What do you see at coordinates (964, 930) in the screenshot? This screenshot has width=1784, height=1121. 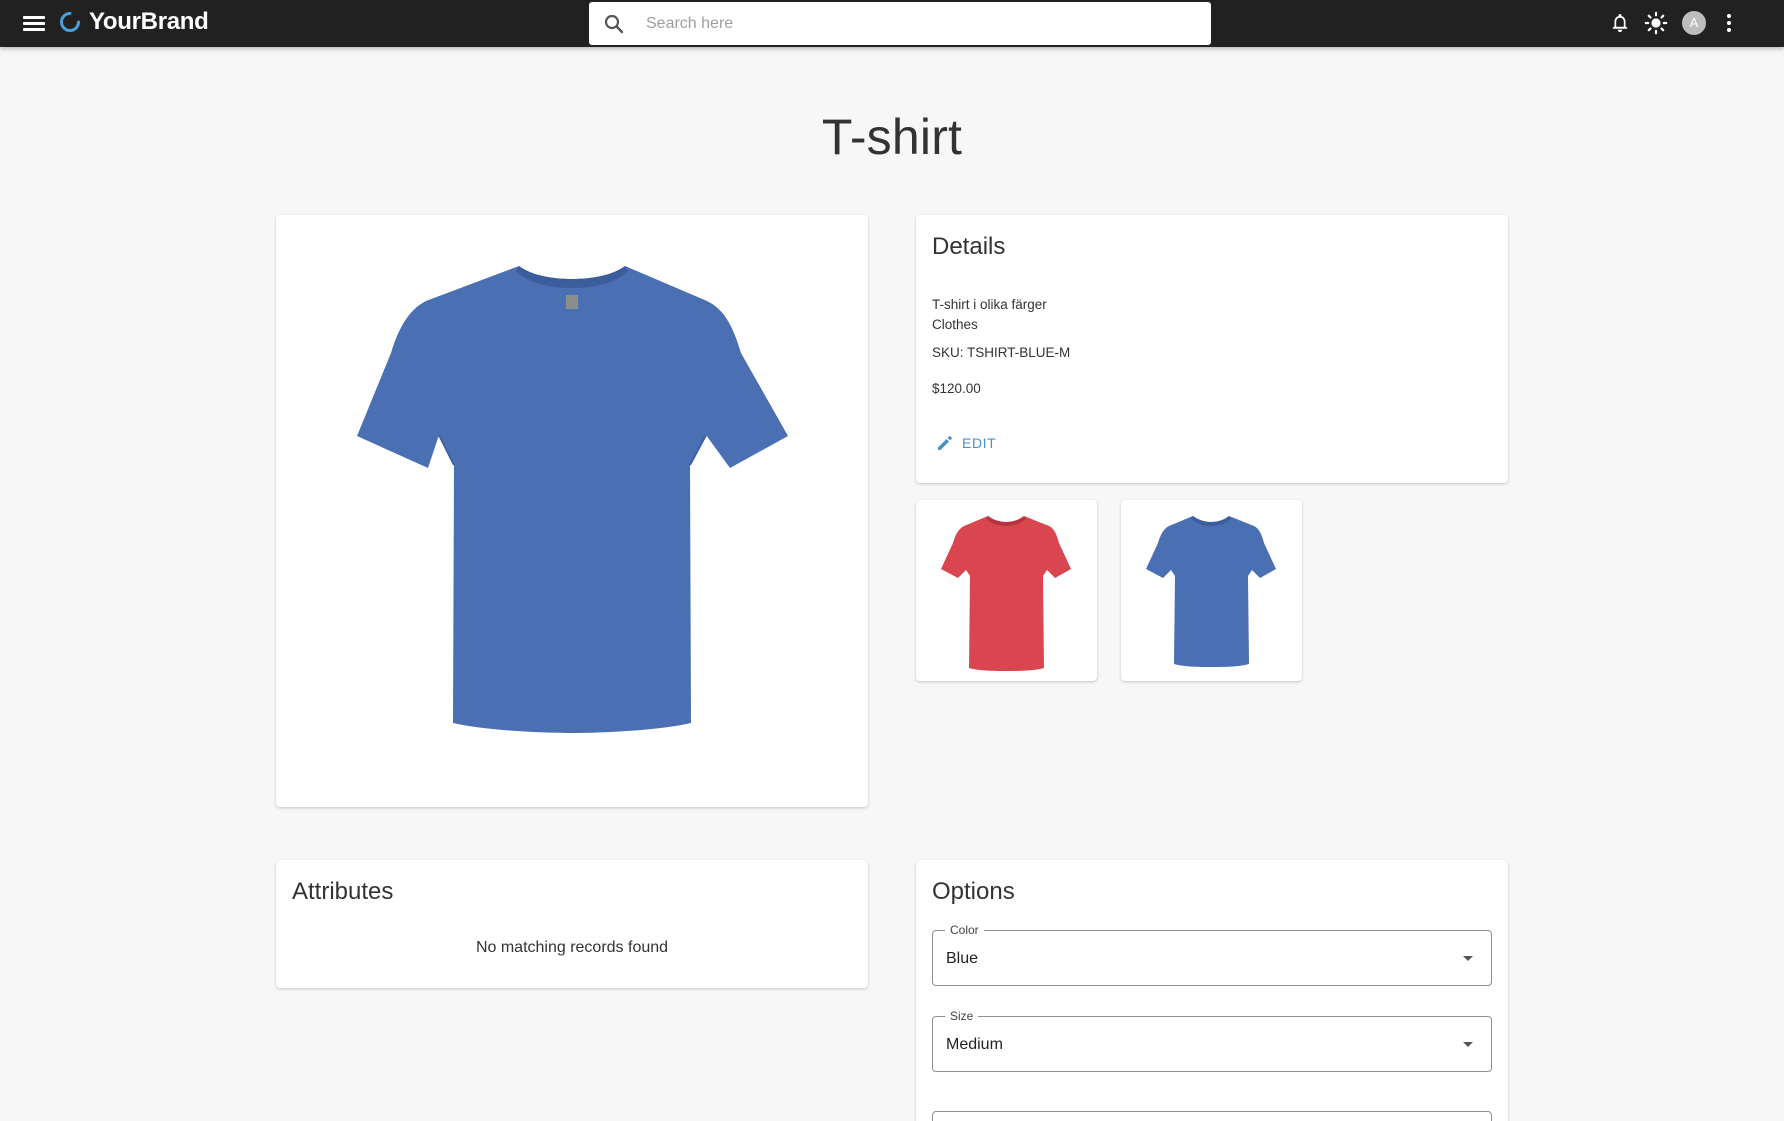 I see `color-select-label: Color` at bounding box center [964, 930].